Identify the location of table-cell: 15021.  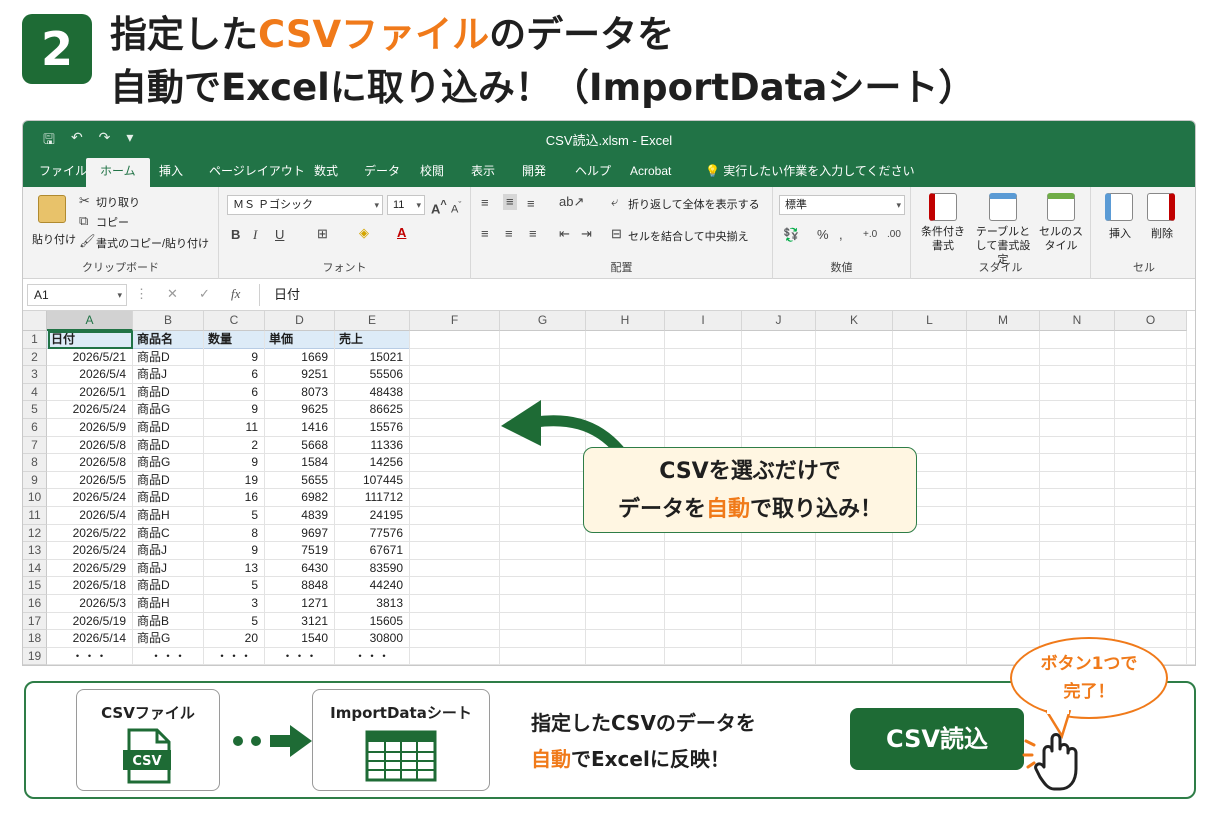
(372, 358).